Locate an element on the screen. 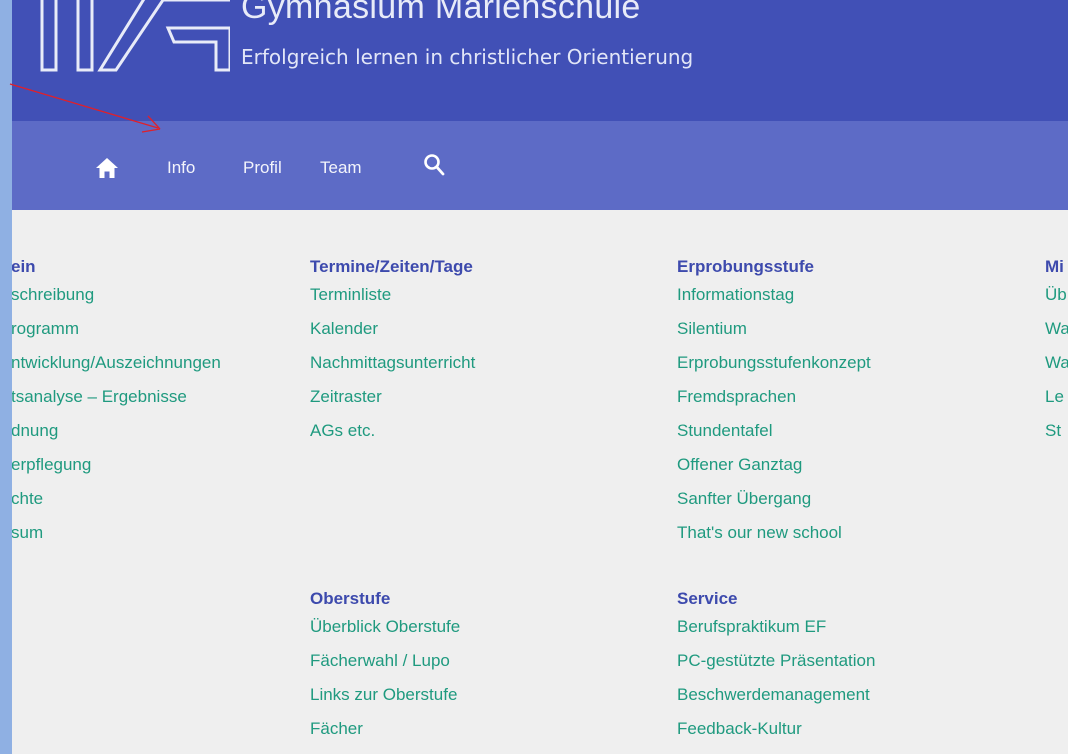 The height and width of the screenshot is (754, 1068). menu-link: Erprobungsstufenkonzept is located at coordinates (774, 363).